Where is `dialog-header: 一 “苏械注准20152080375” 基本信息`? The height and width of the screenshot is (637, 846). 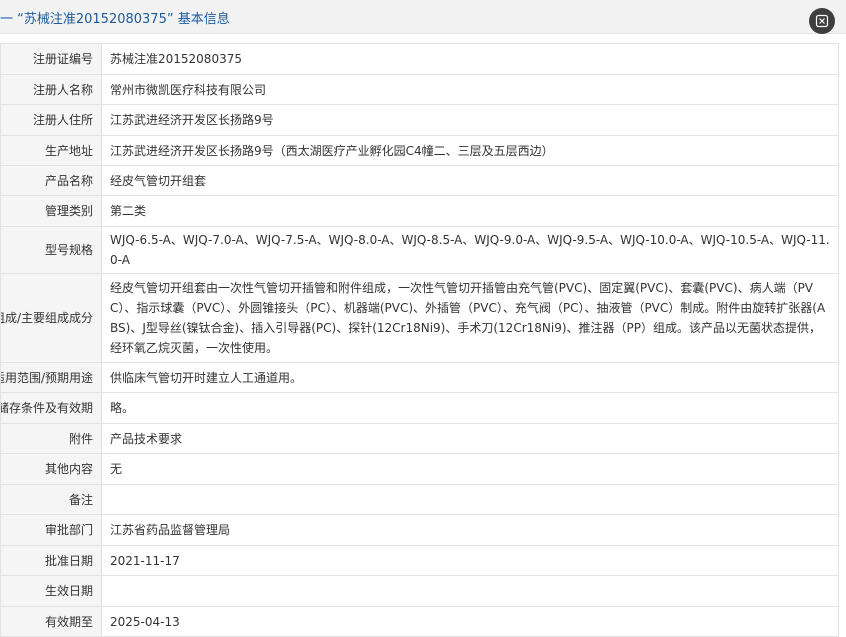
dialog-header: 一 “苏械注准20152080375” 基本信息 is located at coordinates (423, 17).